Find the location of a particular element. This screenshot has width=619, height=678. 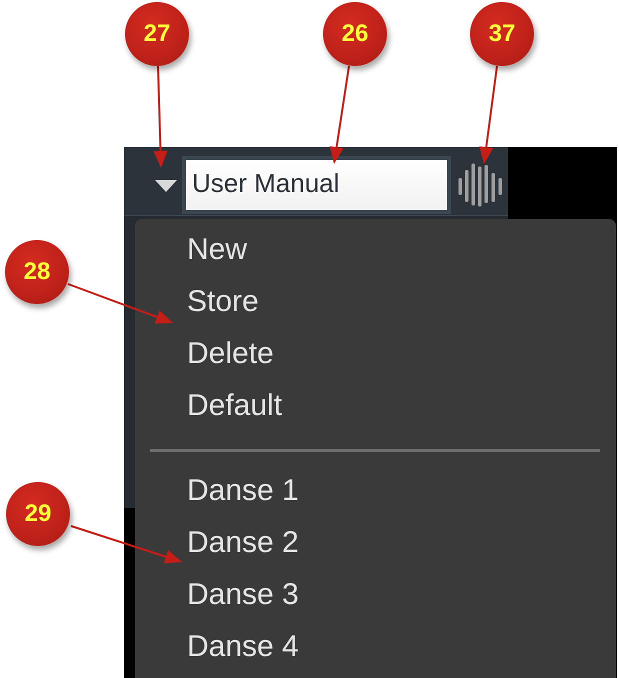

callout-number: 26 is located at coordinates (355, 34).